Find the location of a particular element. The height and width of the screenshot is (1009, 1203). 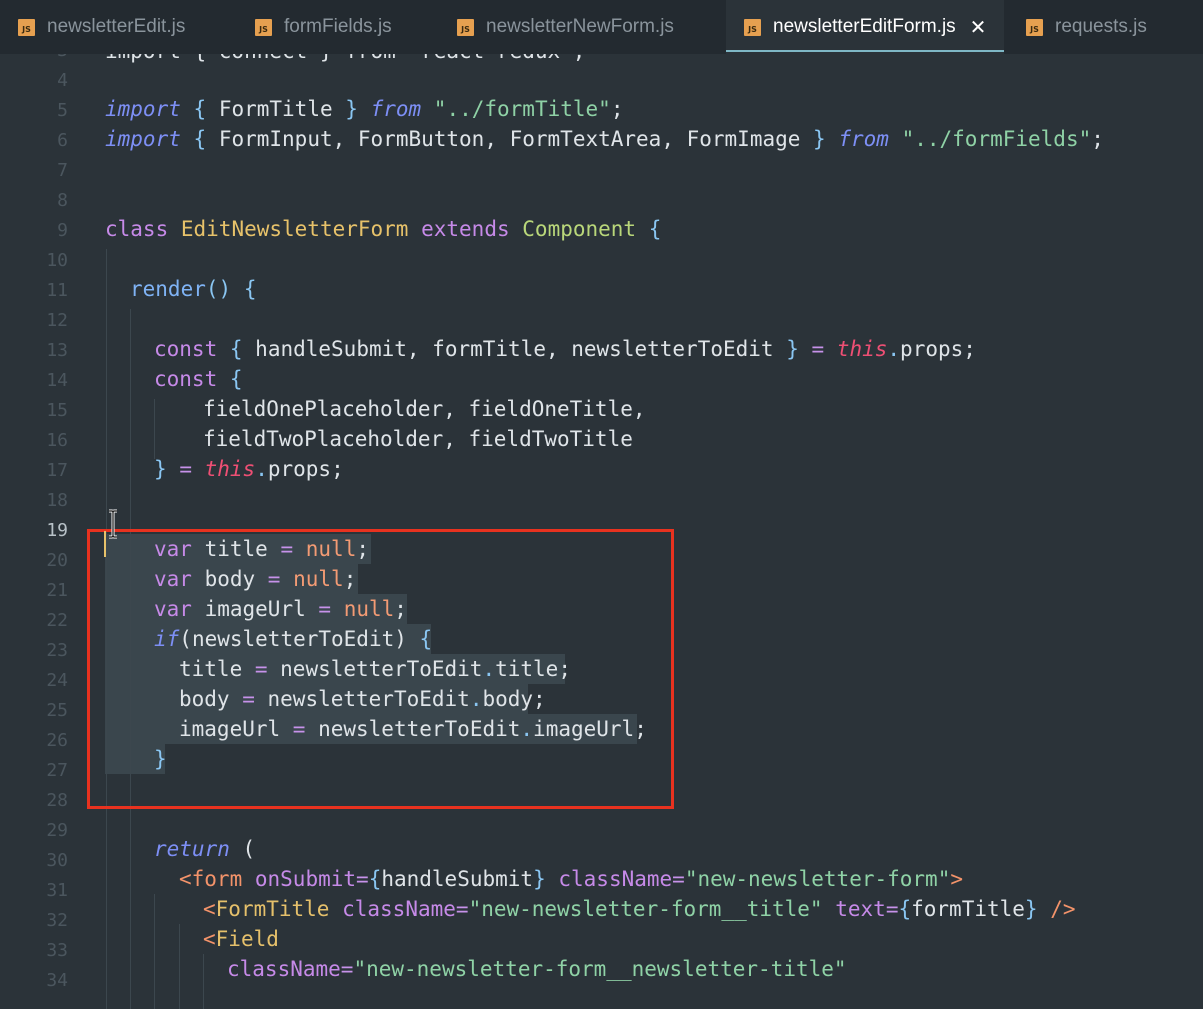

line-number: 16 is located at coordinates (57, 440).